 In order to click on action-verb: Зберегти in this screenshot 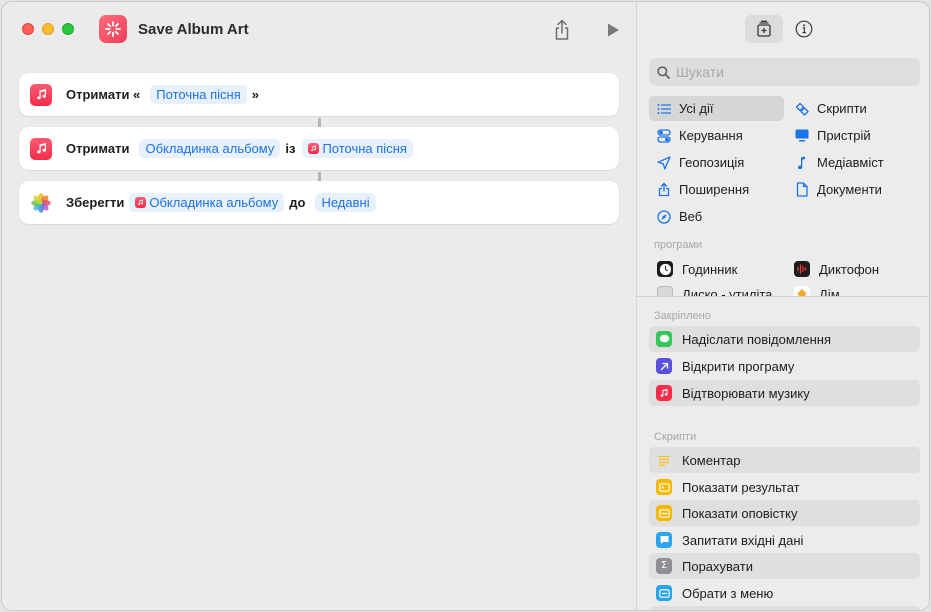, I will do `click(95, 202)`.